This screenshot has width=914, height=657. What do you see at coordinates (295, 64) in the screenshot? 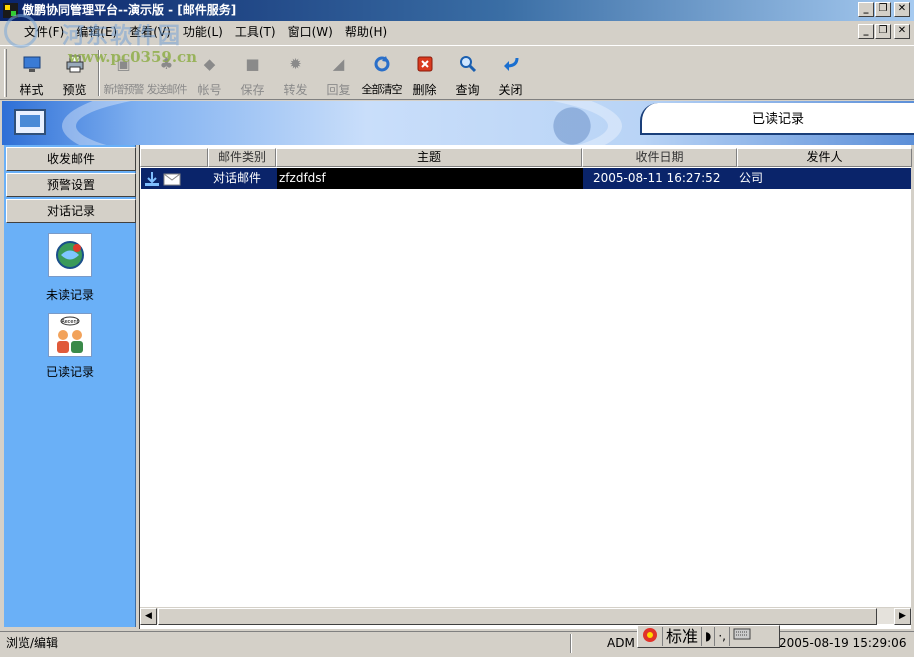
I see `gear-icon: ✹` at bounding box center [295, 64].